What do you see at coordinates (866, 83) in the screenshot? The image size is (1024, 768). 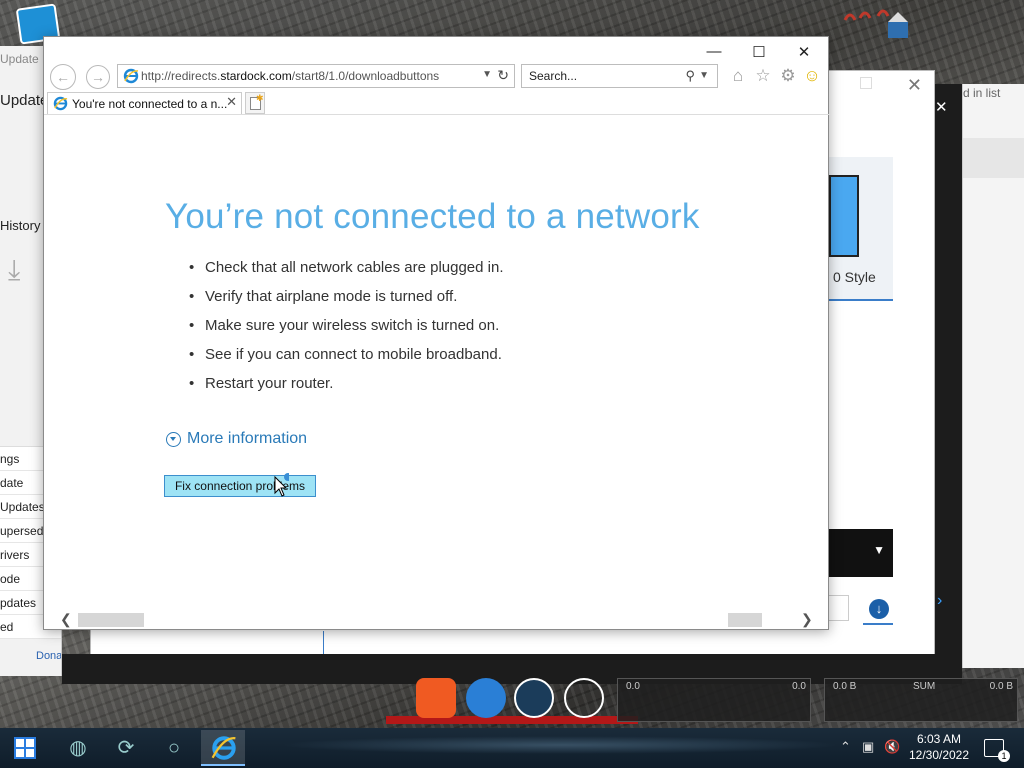 I see `maximize-button` at bounding box center [866, 83].